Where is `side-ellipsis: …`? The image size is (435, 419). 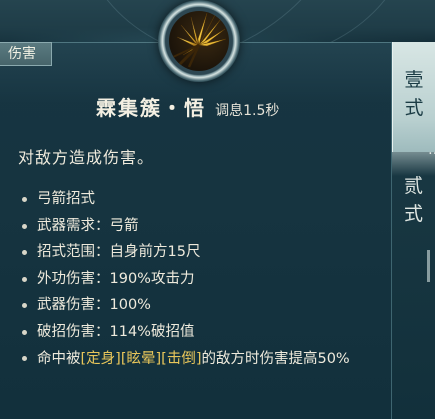
side-ellipsis: … is located at coordinates (431, 150).